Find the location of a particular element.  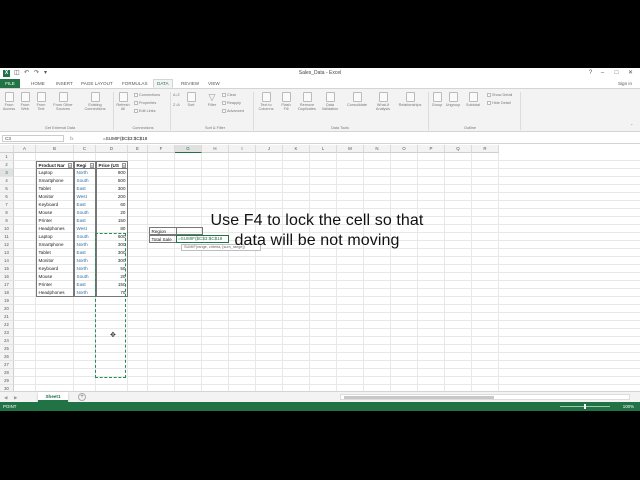

column-header-a: A is located at coordinates (25, 149).